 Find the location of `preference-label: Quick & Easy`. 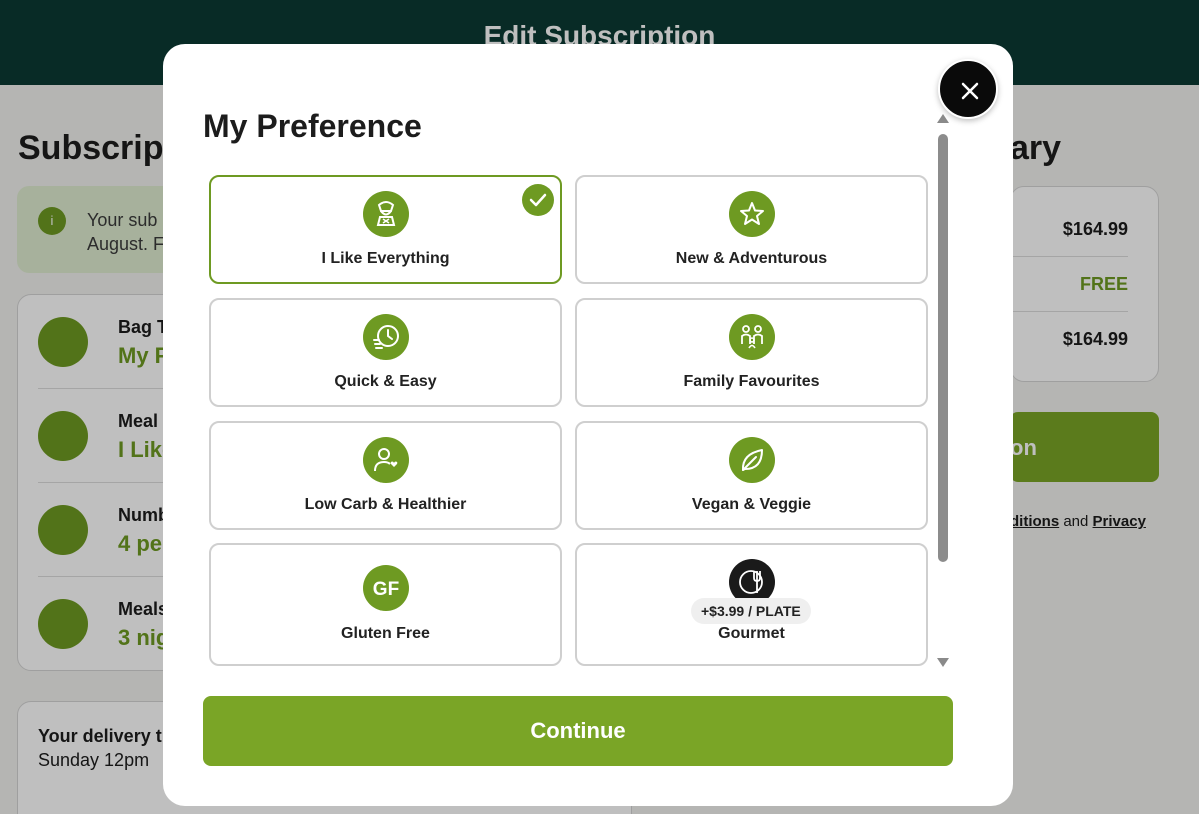

preference-label: Quick & Easy is located at coordinates (385, 381).